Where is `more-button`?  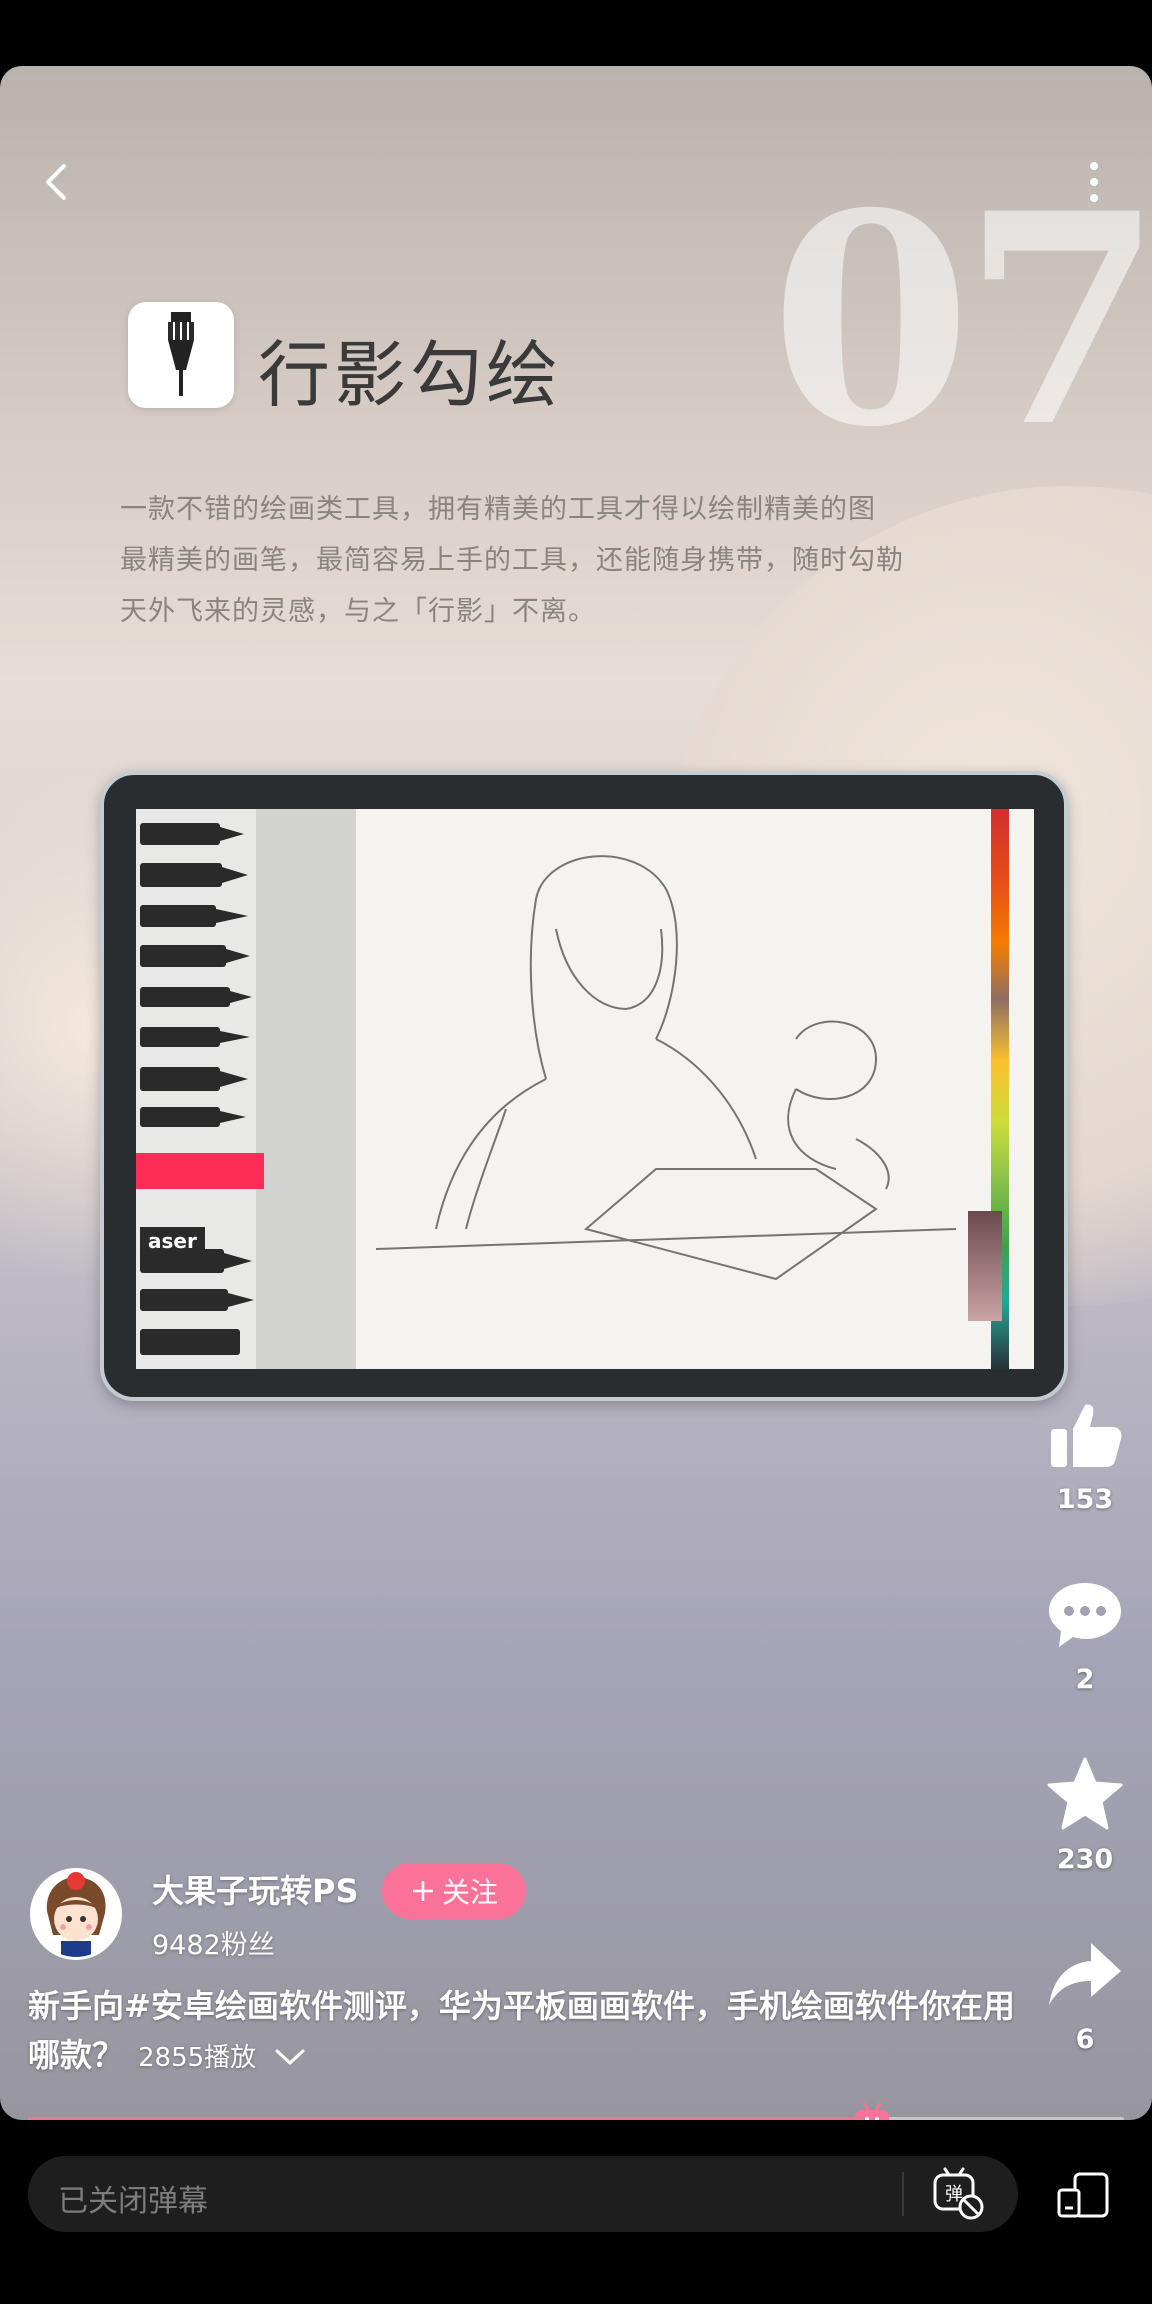
more-button is located at coordinates (1094, 182).